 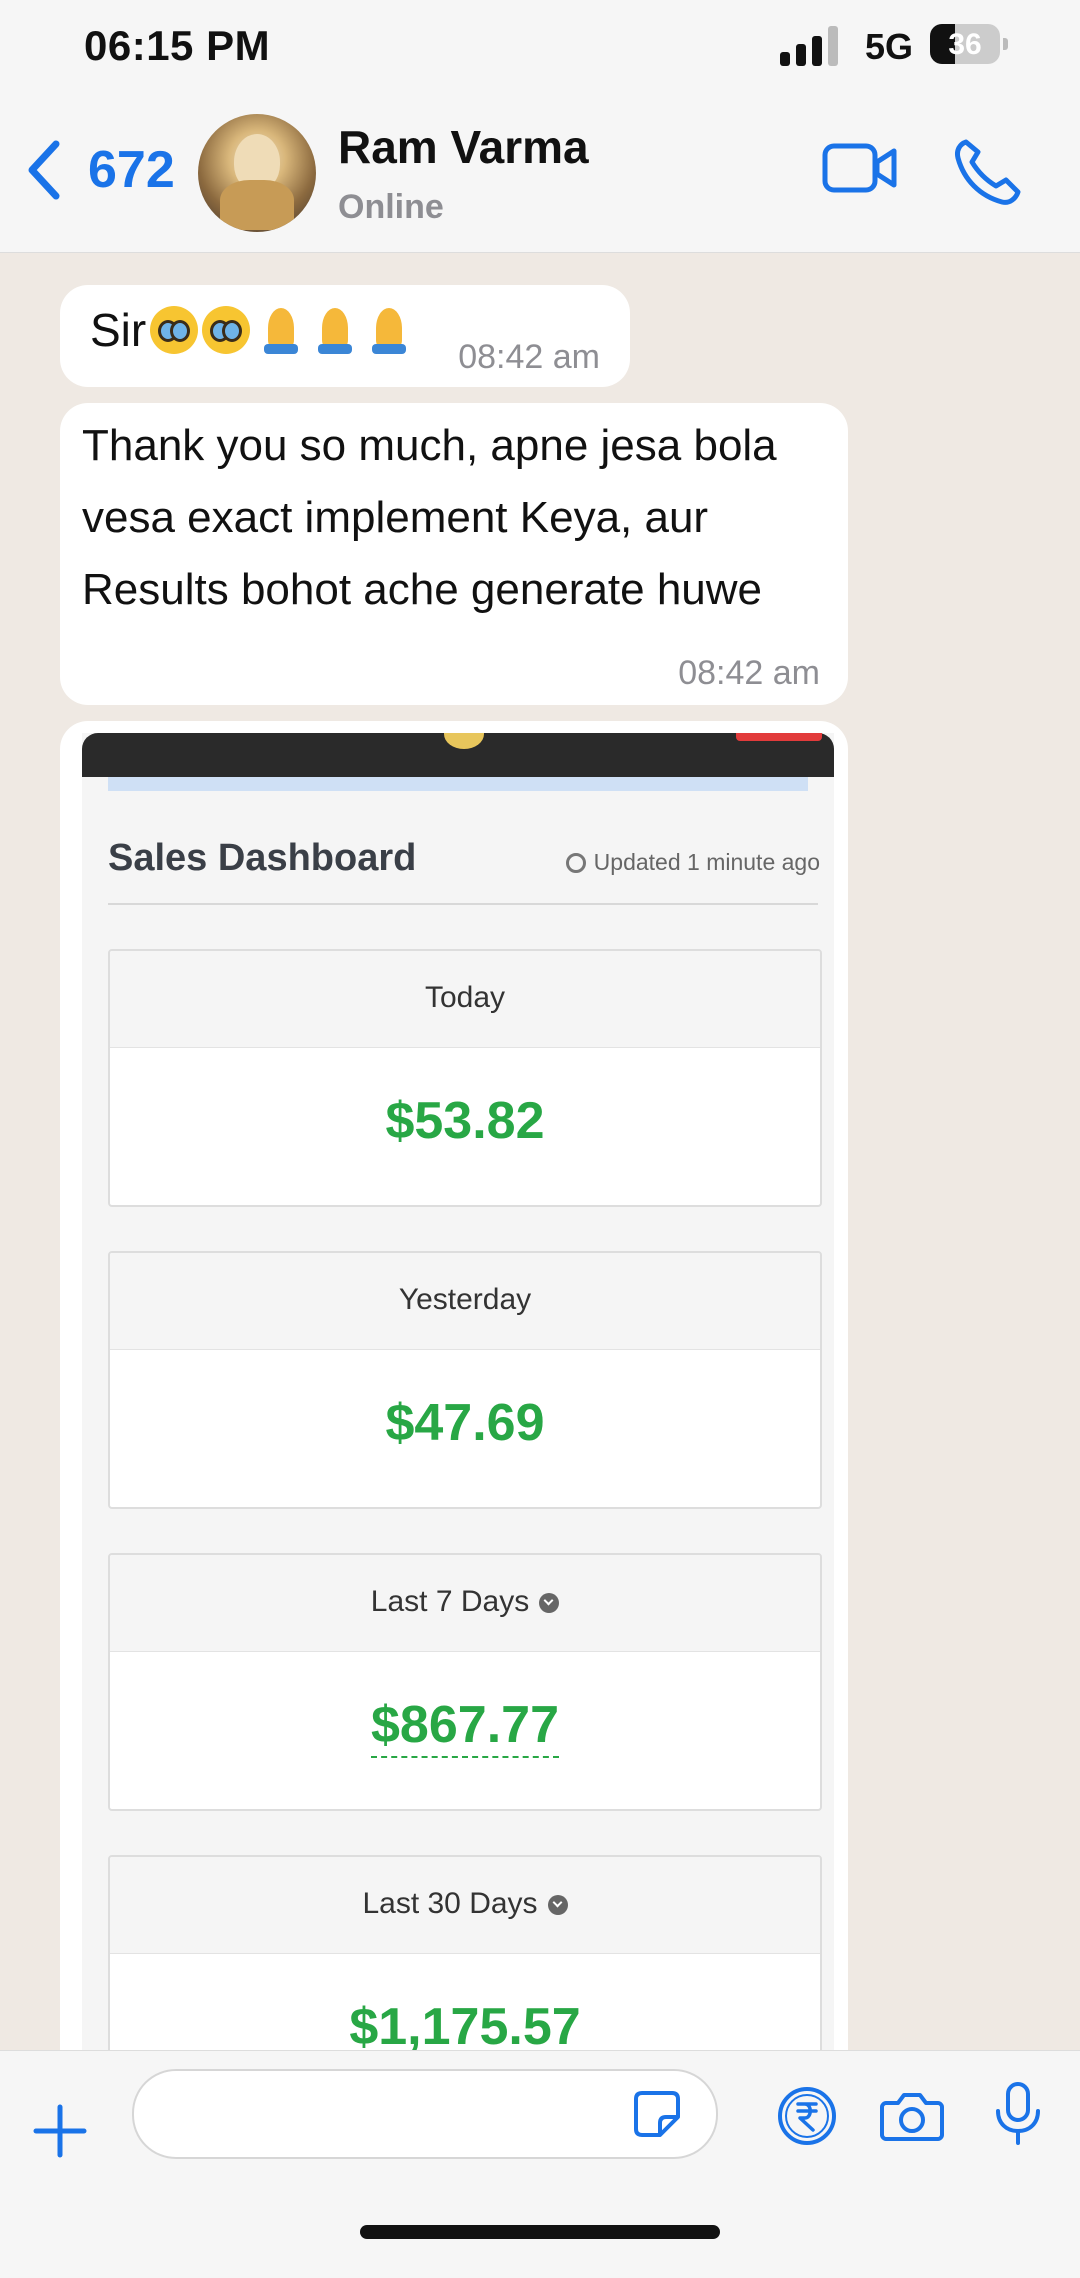 I want to click on card-label-text: Last 7 Days, so click(x=450, y=1601).